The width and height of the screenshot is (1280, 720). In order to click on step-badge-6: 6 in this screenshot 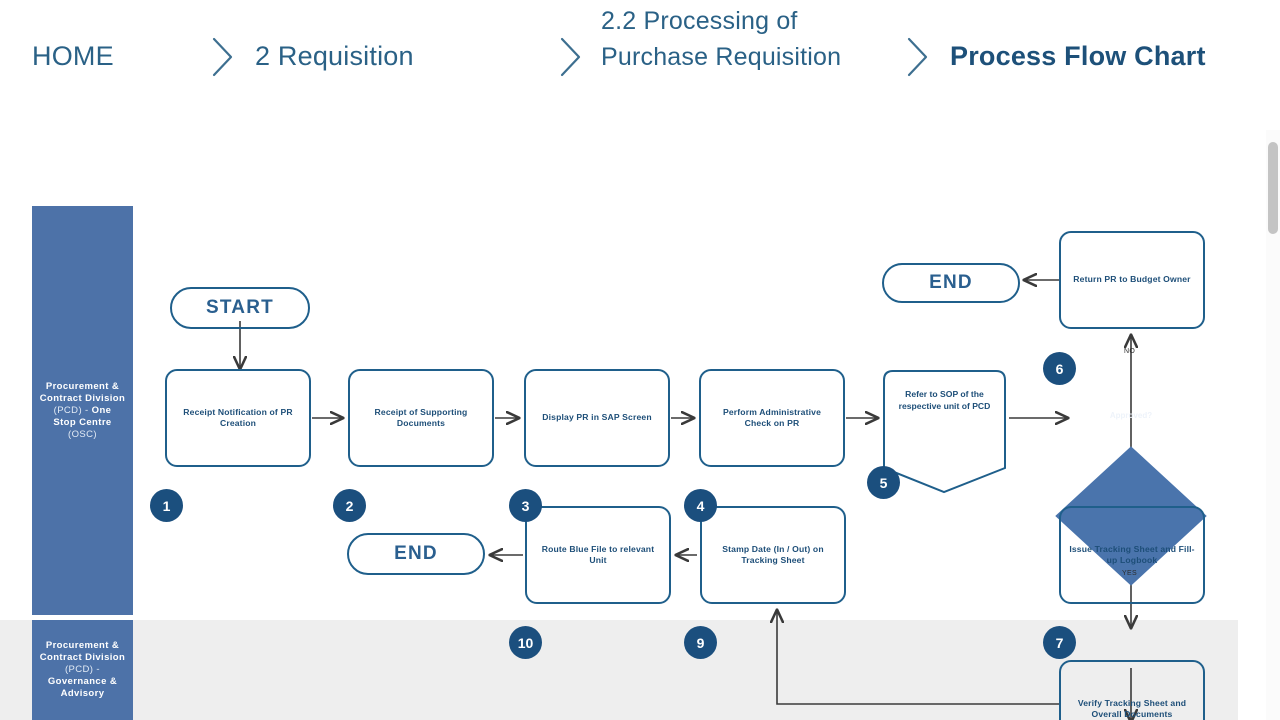, I will do `click(1059, 368)`.